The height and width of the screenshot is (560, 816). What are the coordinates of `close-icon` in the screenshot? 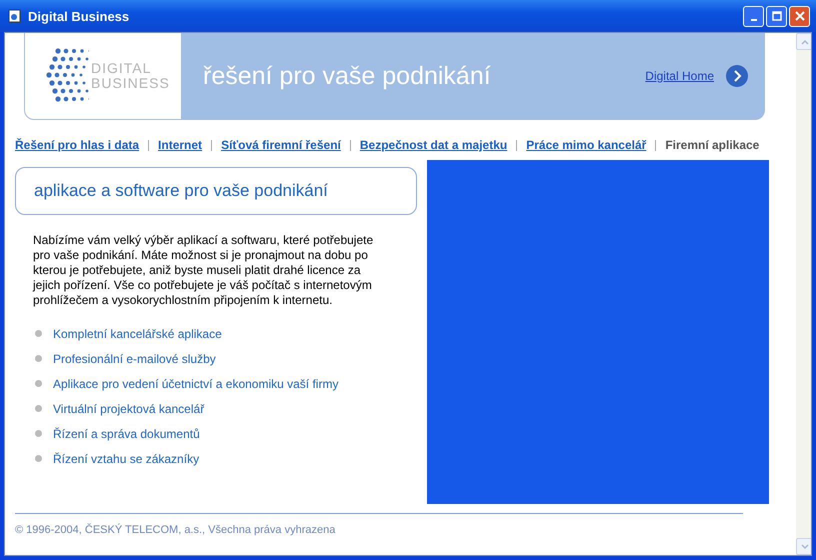 It's located at (799, 16).